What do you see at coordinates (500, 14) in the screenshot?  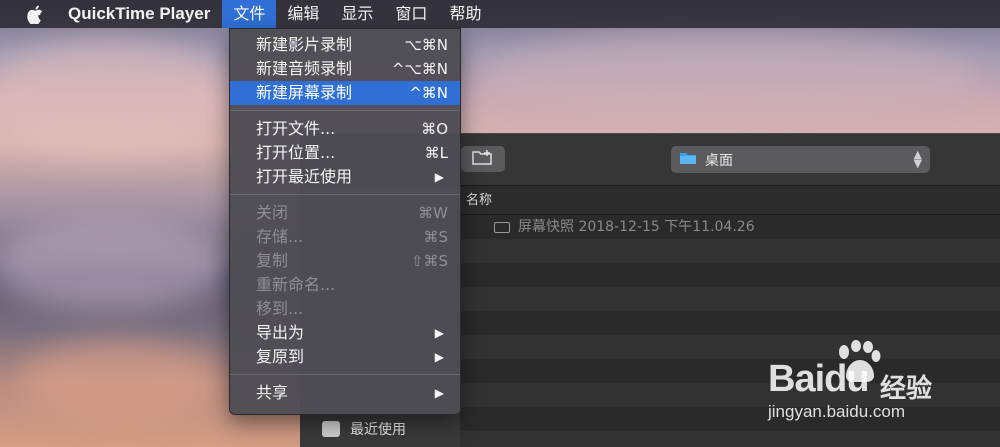 I see `menu-bar: QuickTime Player 文件 编辑 显示 窗口 帮助` at bounding box center [500, 14].